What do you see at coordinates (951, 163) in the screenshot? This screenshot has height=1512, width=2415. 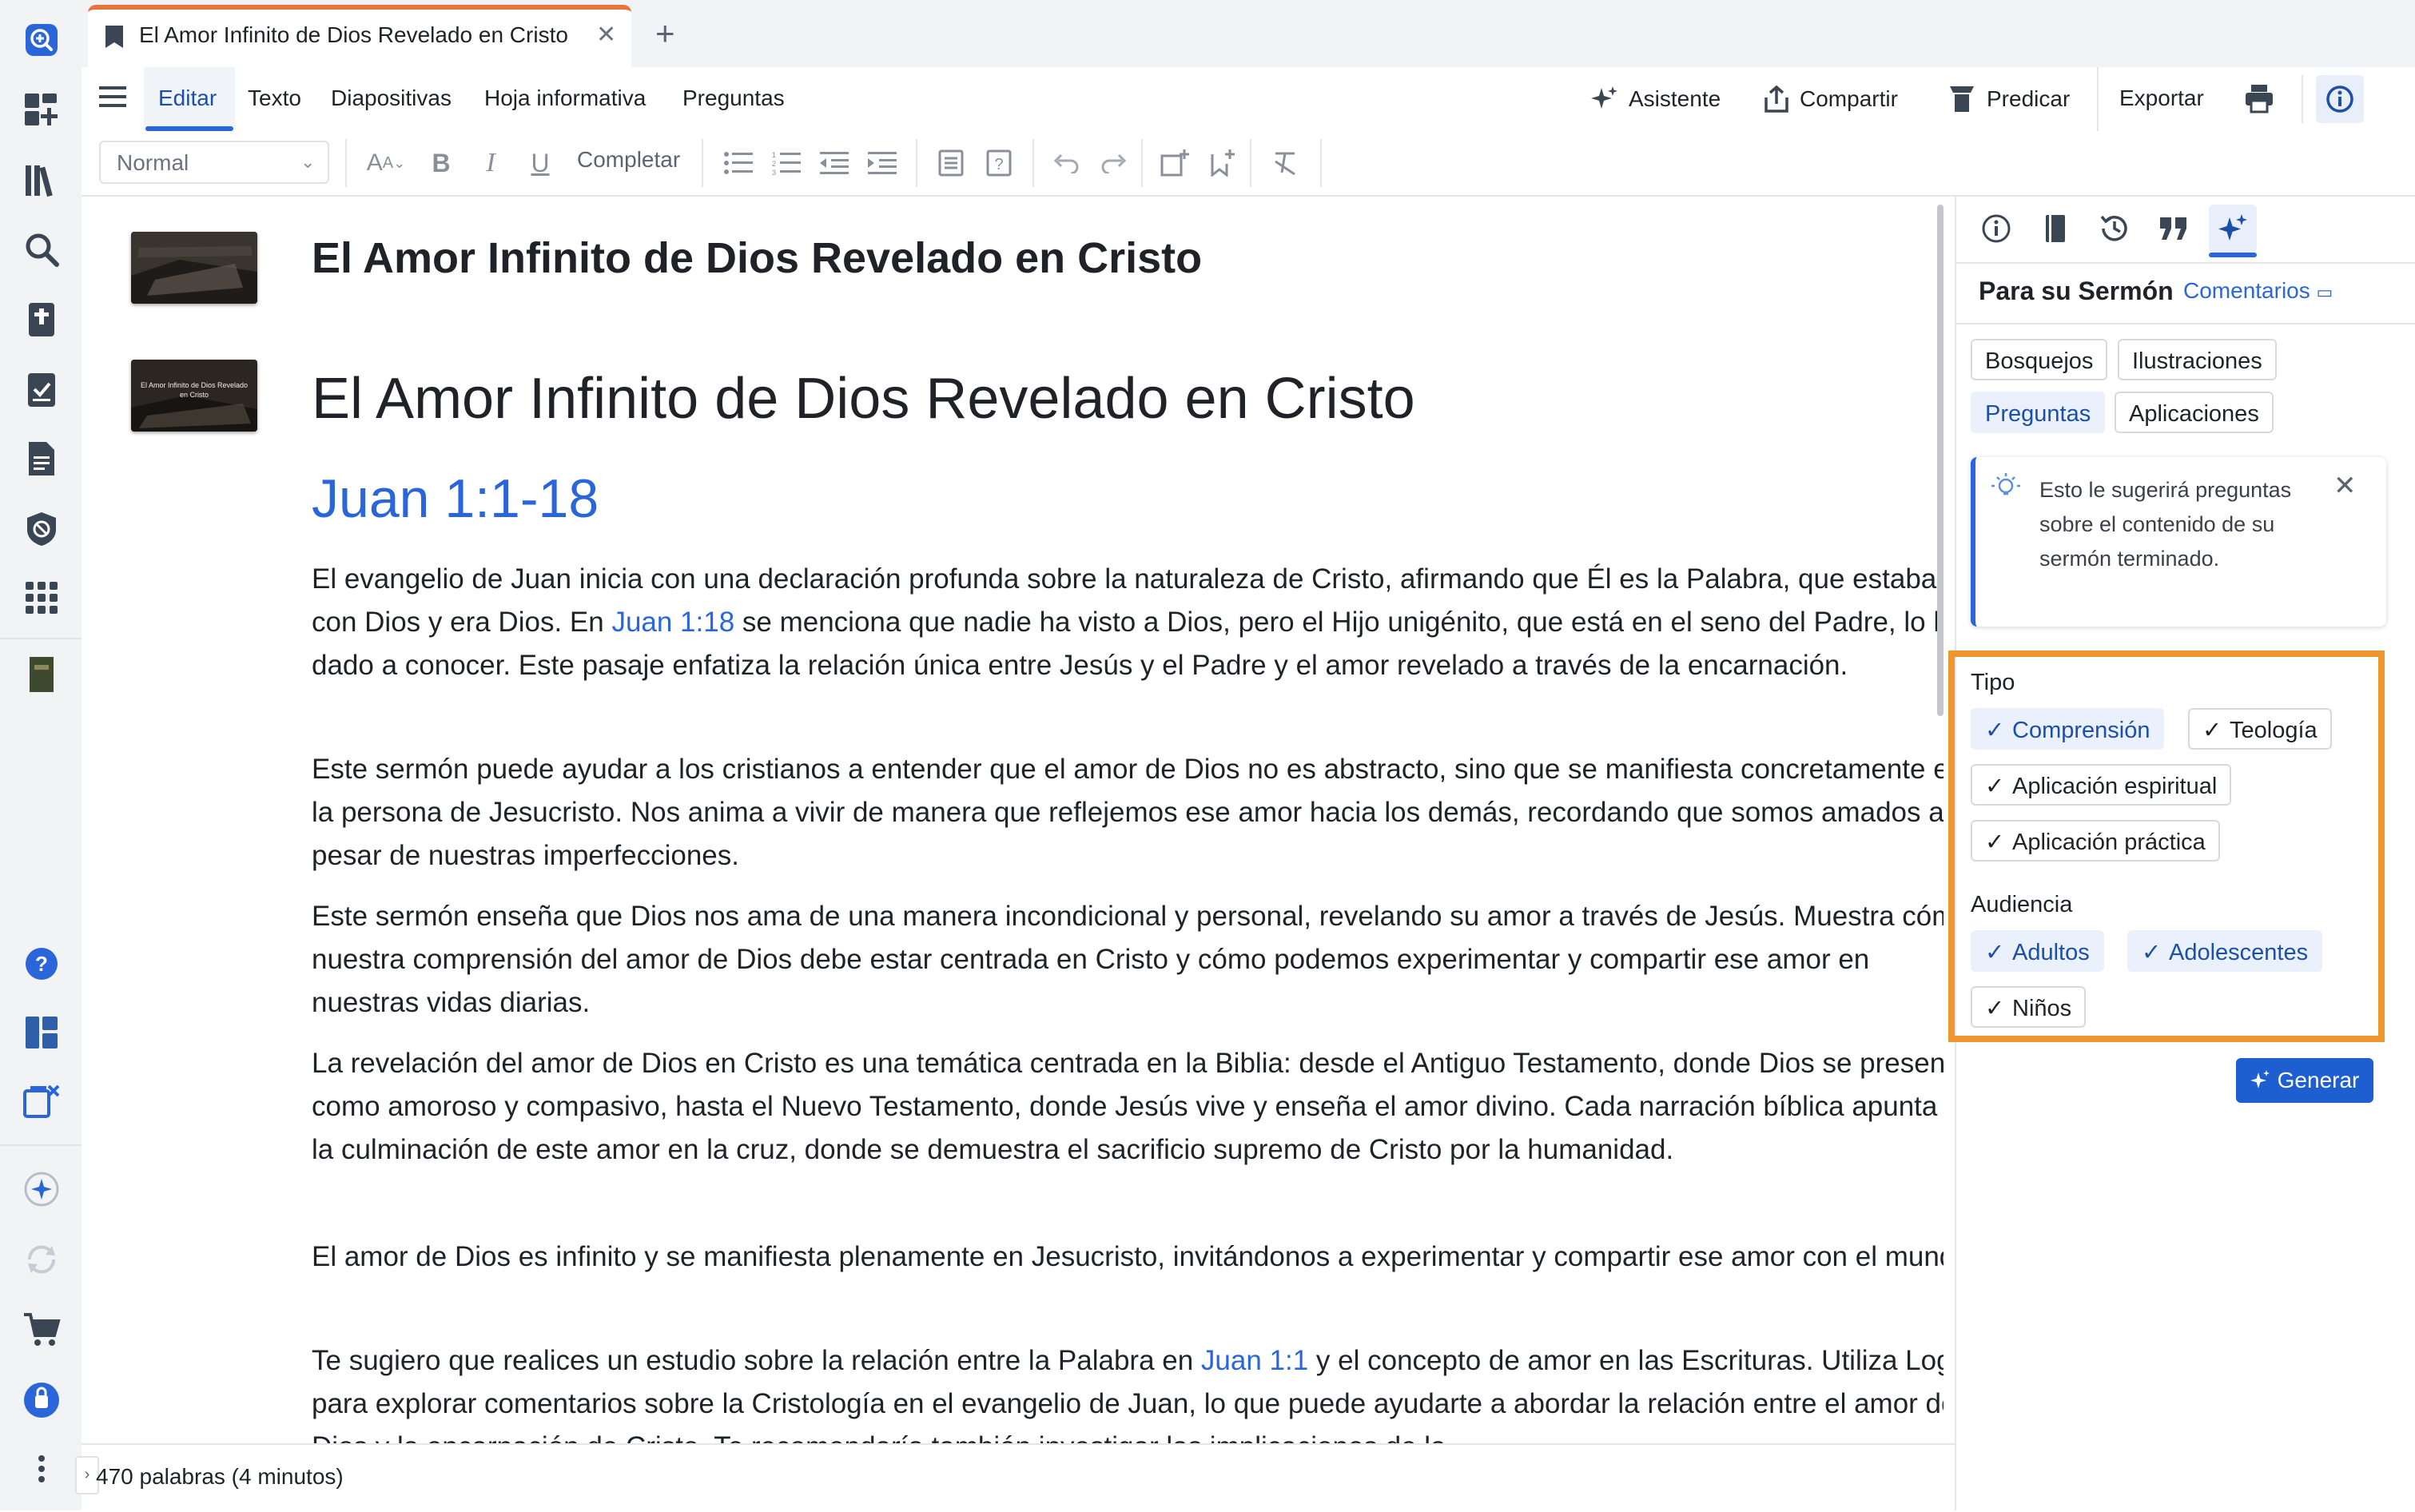 I see `slide-text-icon` at bounding box center [951, 163].